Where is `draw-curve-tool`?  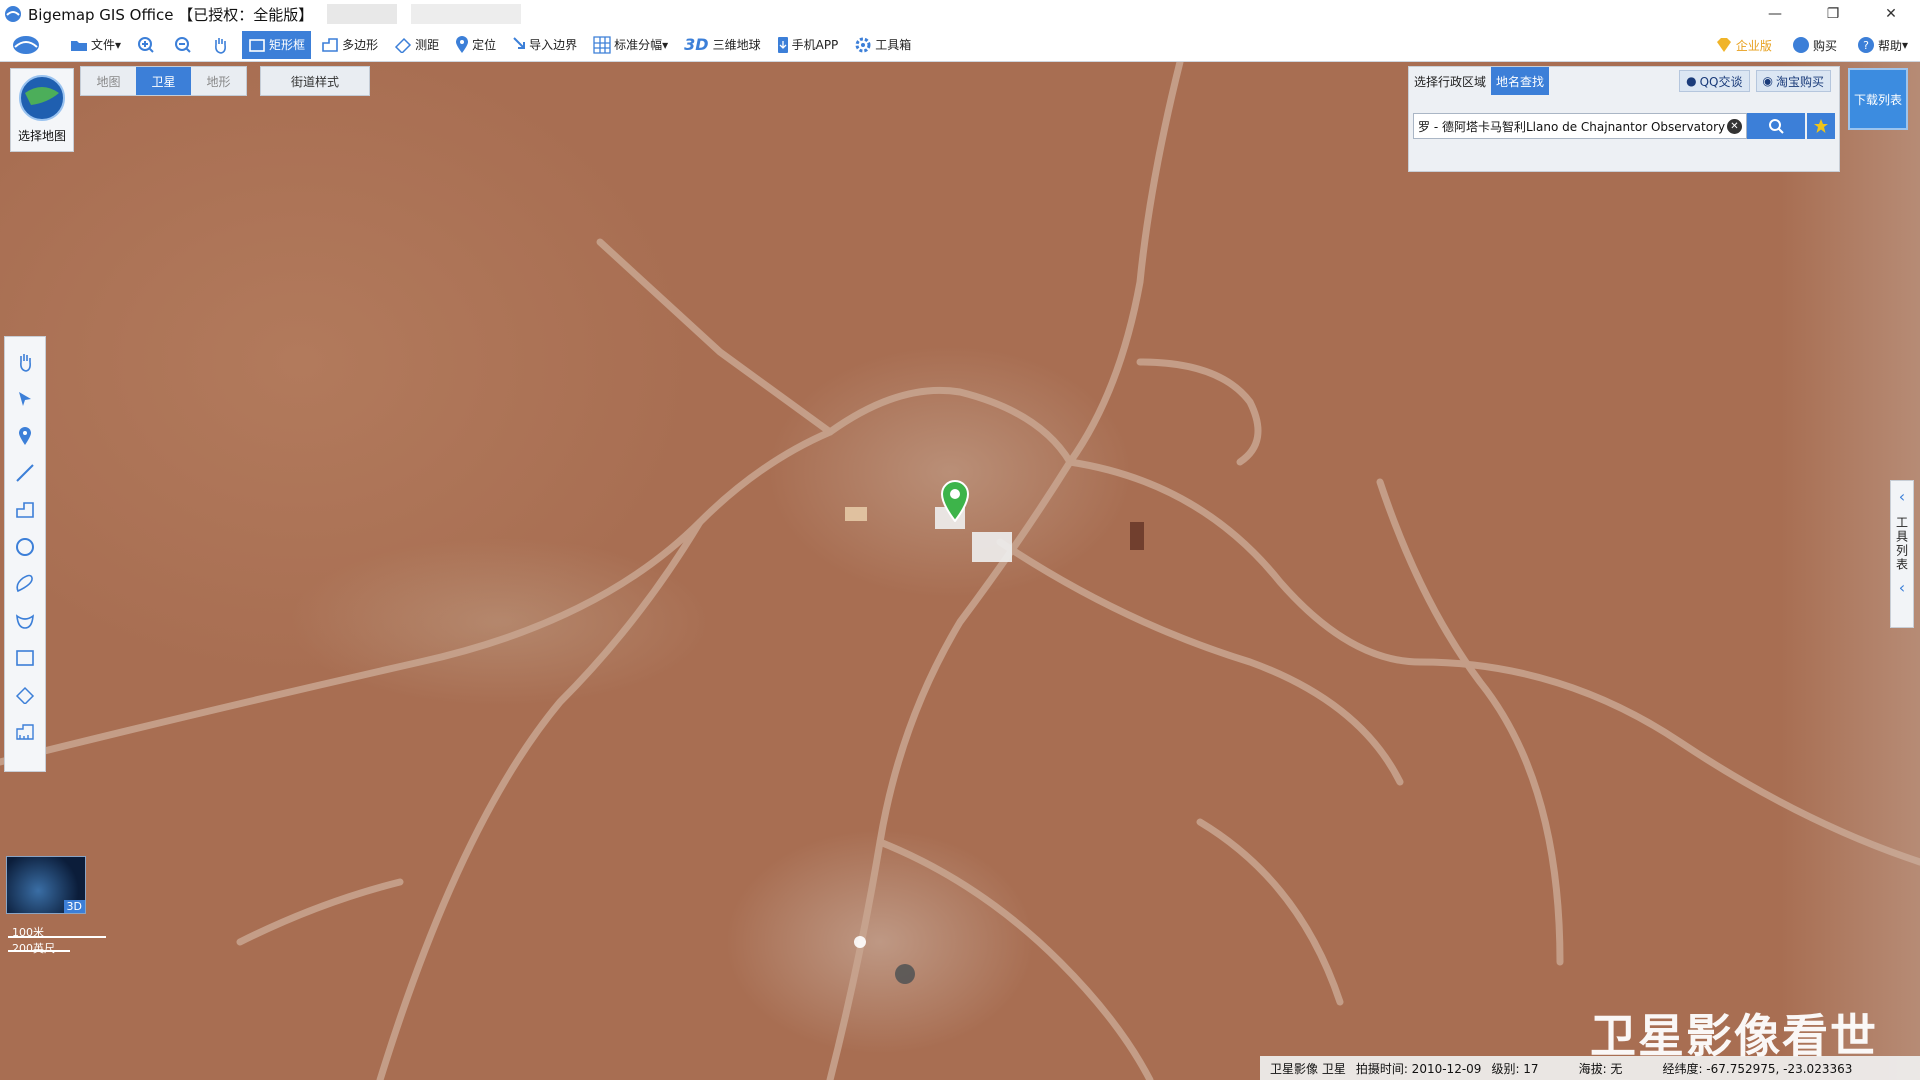
draw-curve-tool is located at coordinates (25, 621).